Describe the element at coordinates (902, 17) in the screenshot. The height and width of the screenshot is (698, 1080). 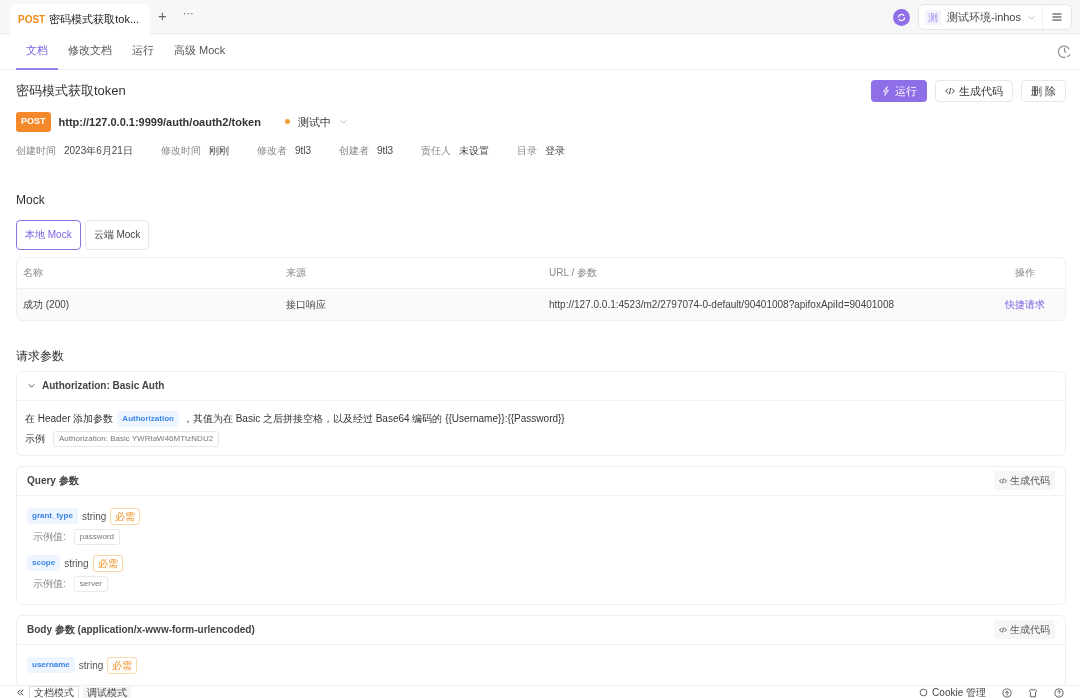
I see `sync-icon` at that location.